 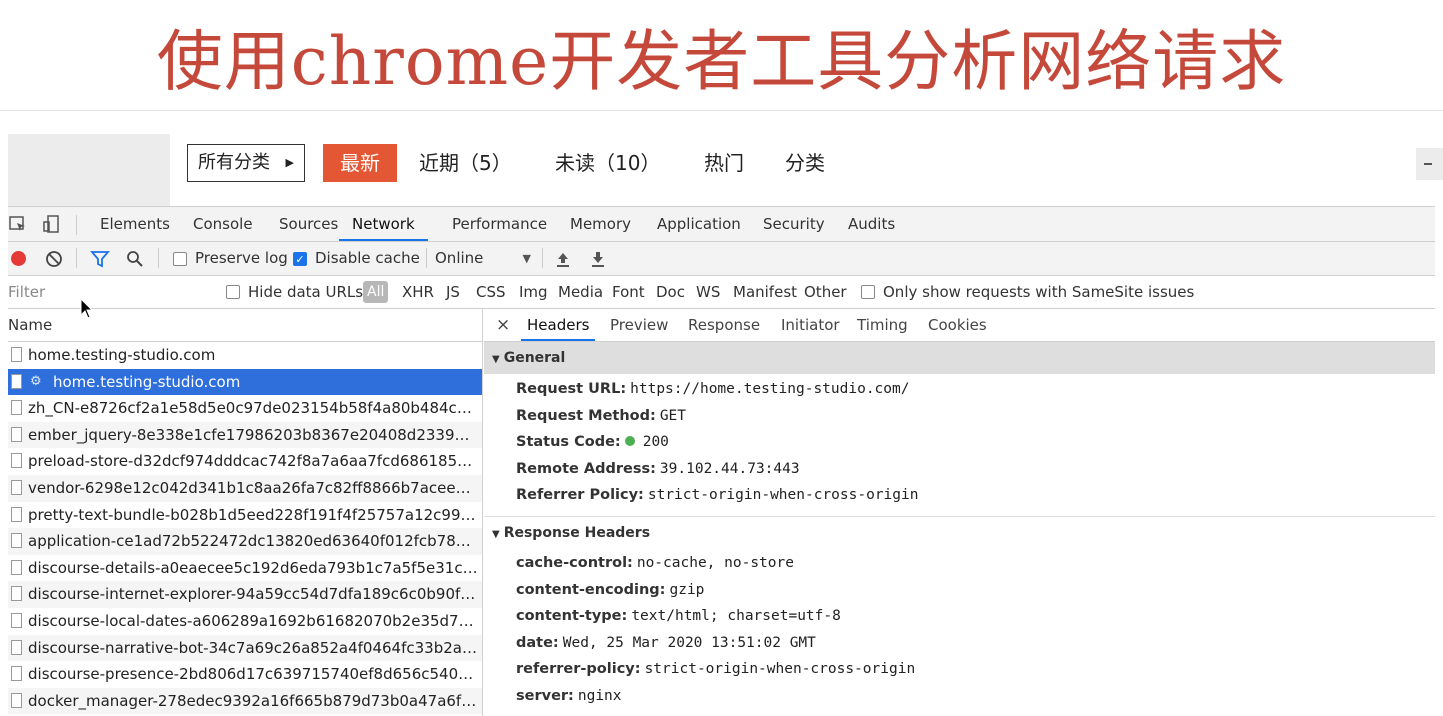 What do you see at coordinates (52, 224) in the screenshot?
I see `device-toolbar-icon` at bounding box center [52, 224].